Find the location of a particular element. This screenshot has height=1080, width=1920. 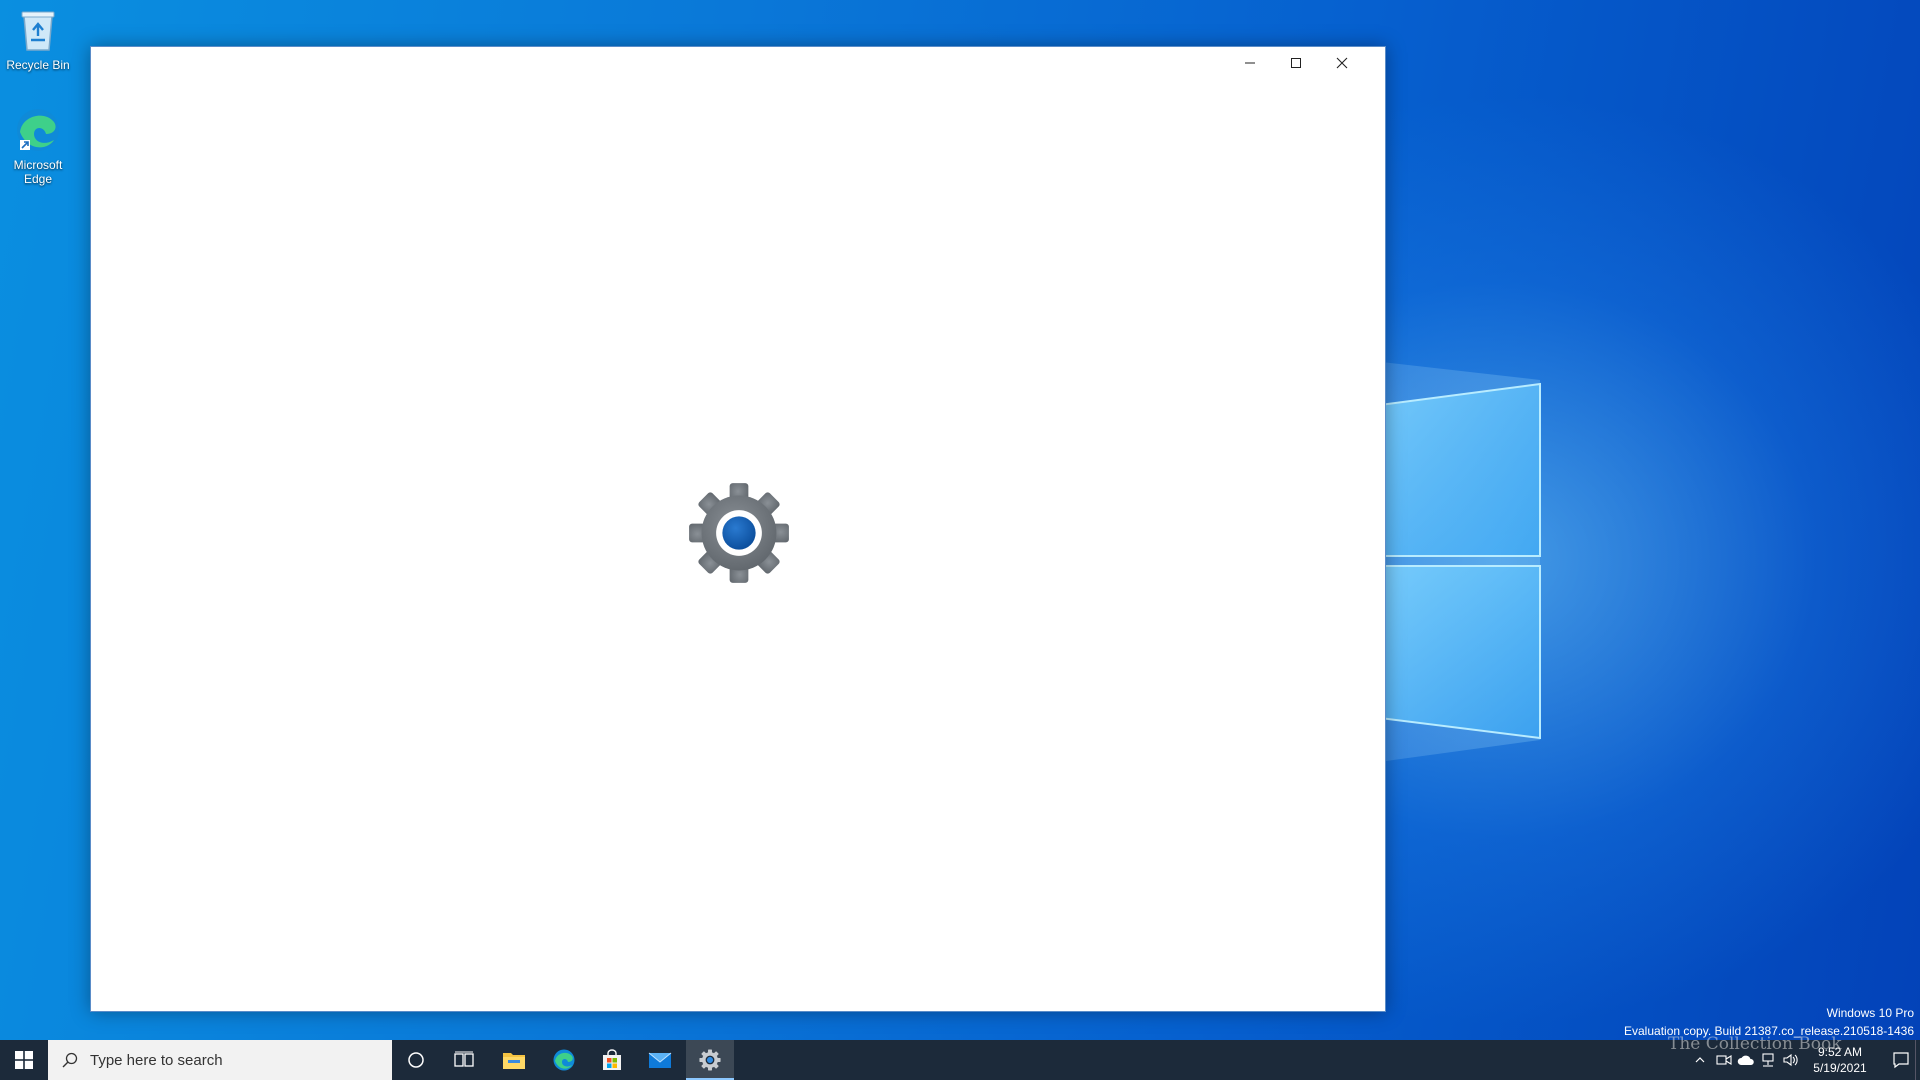

corner-watermark-text: The Collection Book is located at coordinates (1755, 1044).